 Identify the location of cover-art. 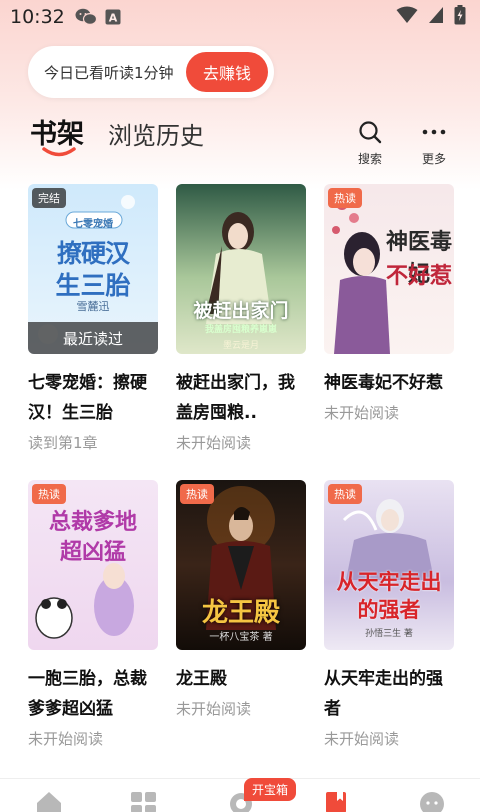
(388, 539).